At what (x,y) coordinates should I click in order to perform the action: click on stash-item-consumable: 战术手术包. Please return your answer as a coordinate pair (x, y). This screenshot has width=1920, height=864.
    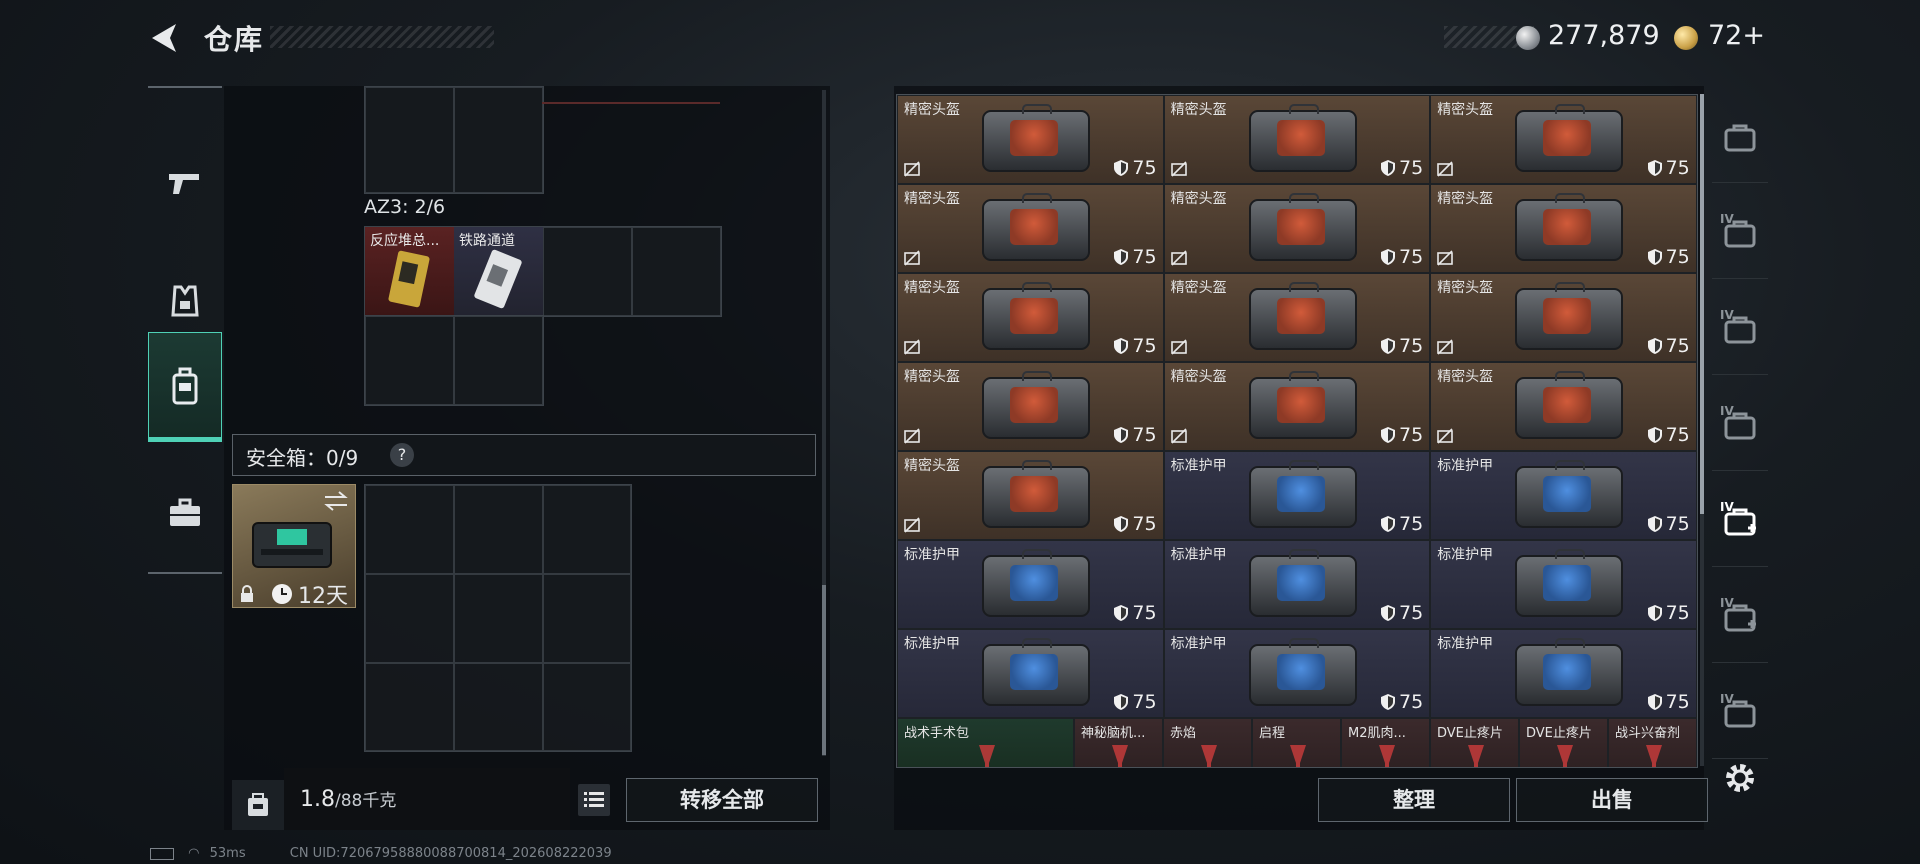
    Looking at the image, I should click on (985, 742).